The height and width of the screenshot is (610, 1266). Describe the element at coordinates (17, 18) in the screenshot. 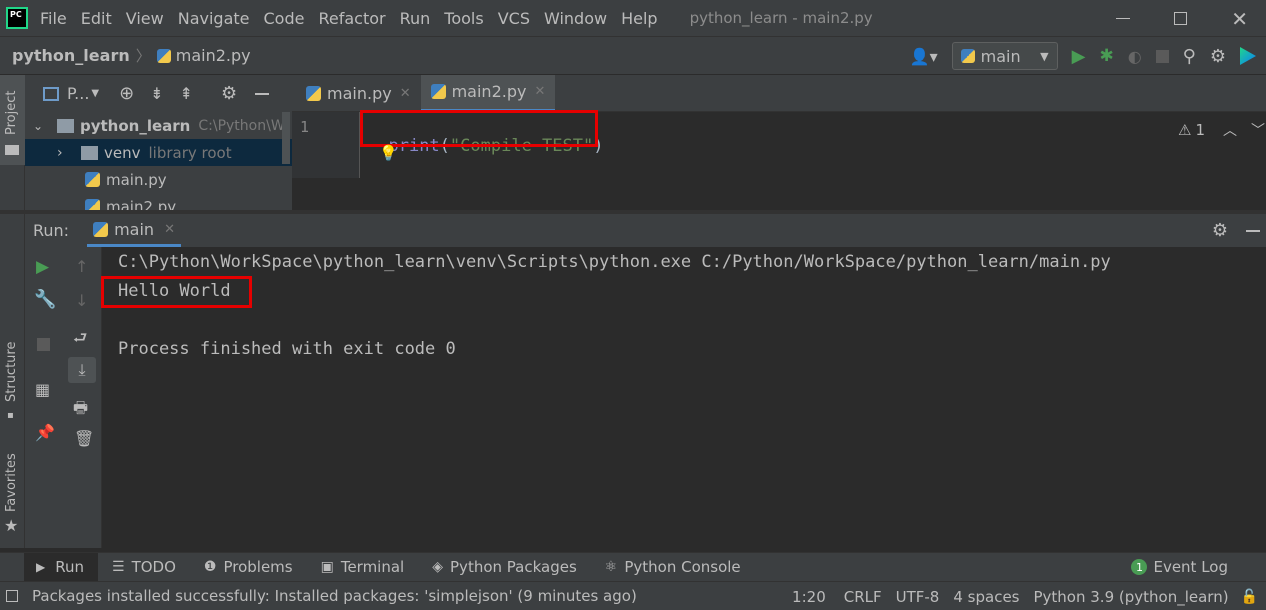

I see `pycharm-logo: PC` at that location.